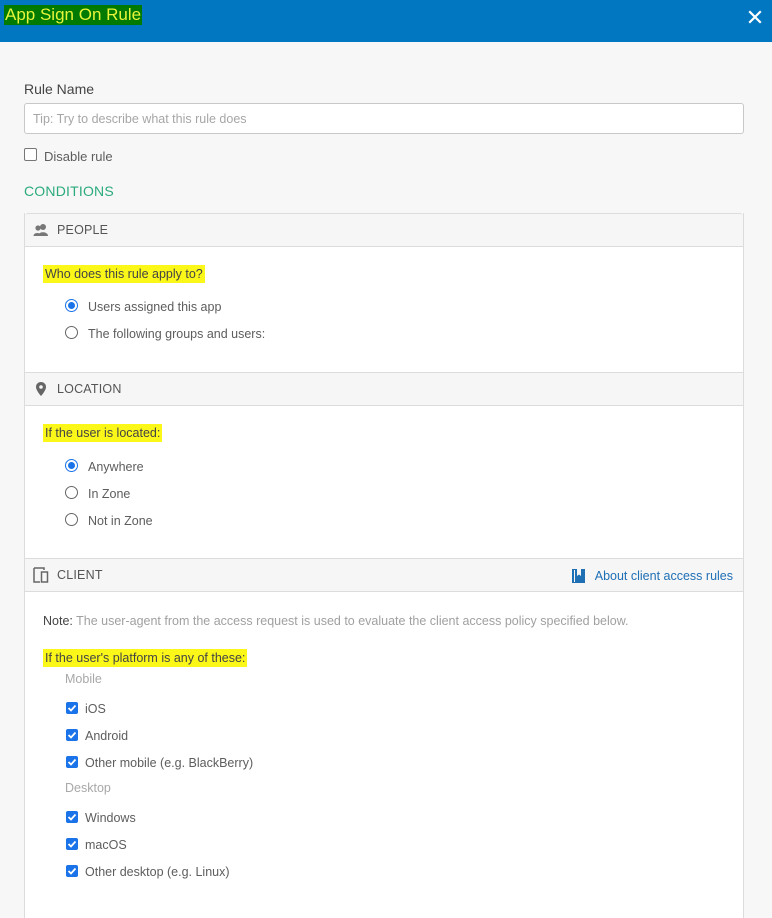 Image resolution: width=772 pixels, height=918 pixels. I want to click on platform-label: iOS, so click(95, 709).